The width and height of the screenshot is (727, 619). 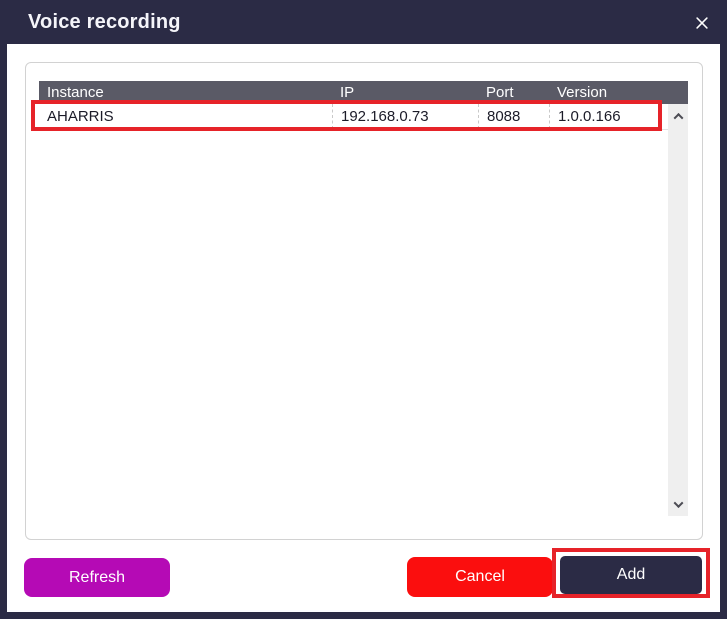 I want to click on dialog-header: Voice recording, so click(x=363, y=22).